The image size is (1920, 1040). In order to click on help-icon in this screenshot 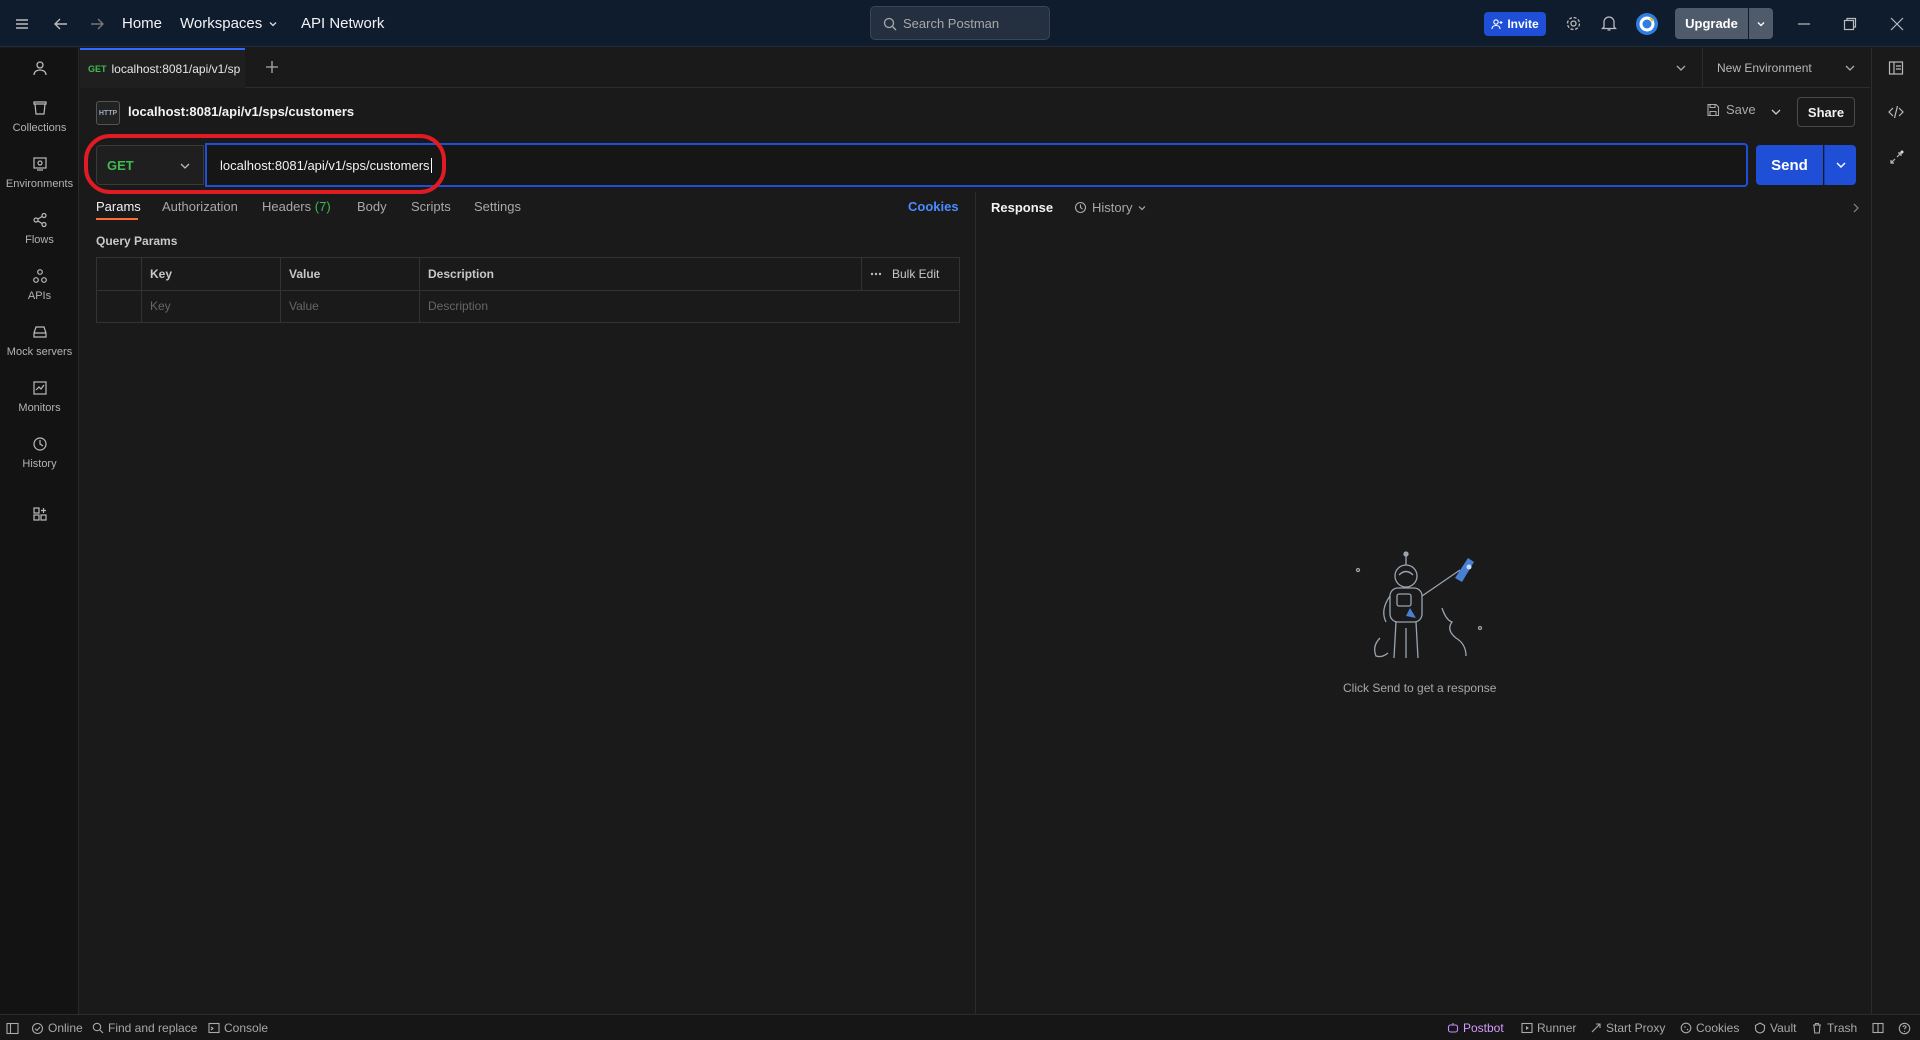, I will do `click(1904, 1027)`.